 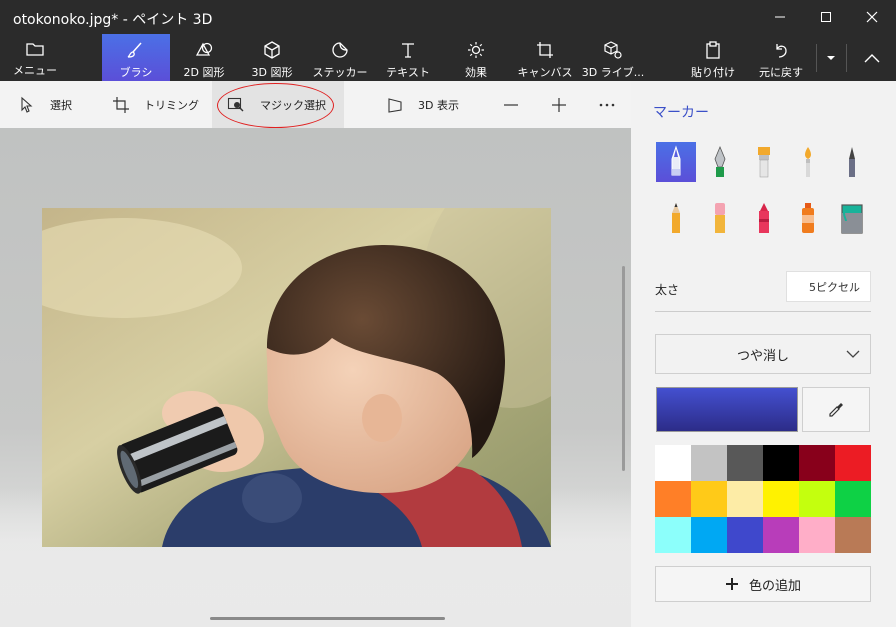 What do you see at coordinates (204, 57) in the screenshot?
I see `tool-2d-shapes: 2D 図形` at bounding box center [204, 57].